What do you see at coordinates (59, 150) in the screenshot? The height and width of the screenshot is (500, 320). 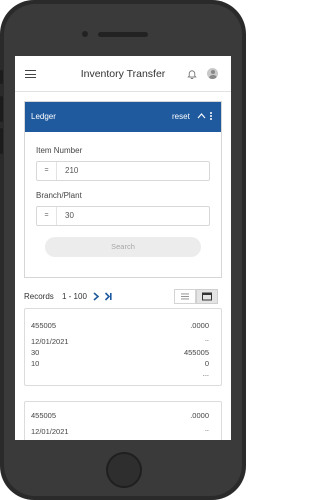 I see `item-number-label: Item Number` at bounding box center [59, 150].